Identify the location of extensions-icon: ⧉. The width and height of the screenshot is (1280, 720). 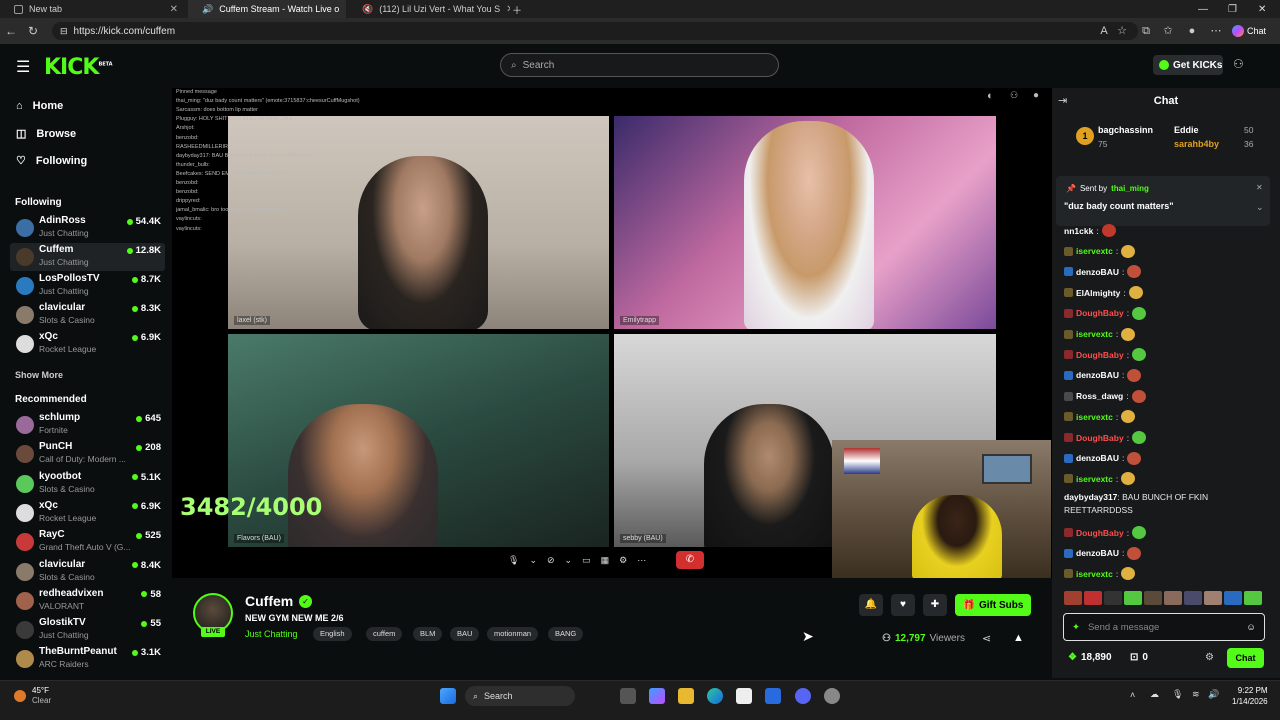
(1146, 31).